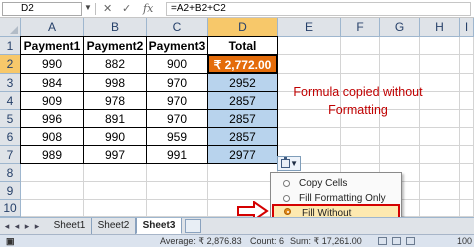 This screenshot has height=247, width=474. Describe the element at coordinates (242, 45) in the screenshot. I see `cell-d1: Total` at that location.